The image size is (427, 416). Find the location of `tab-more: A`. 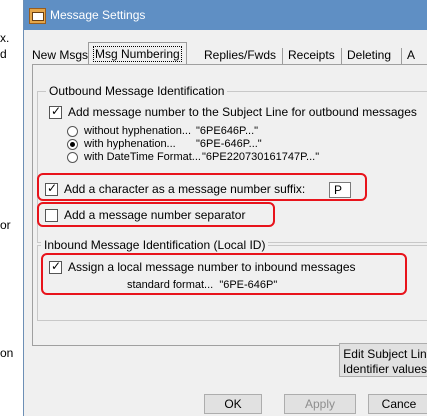

tab-more: A is located at coordinates (411, 55).